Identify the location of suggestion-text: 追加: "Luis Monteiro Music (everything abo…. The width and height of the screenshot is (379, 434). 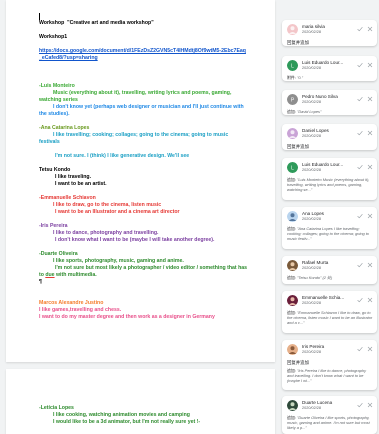
(328, 185).